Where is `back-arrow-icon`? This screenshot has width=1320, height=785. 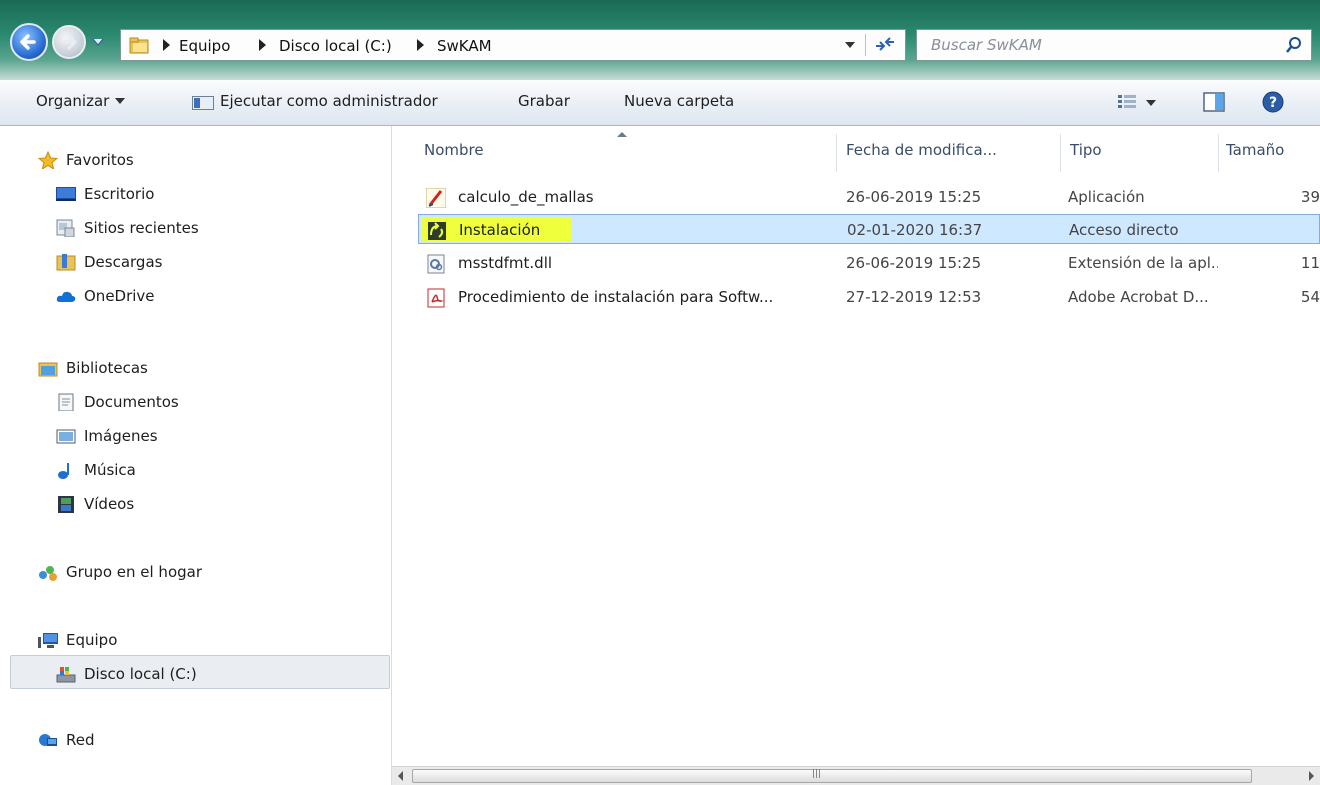
back-arrow-icon is located at coordinates (28, 42).